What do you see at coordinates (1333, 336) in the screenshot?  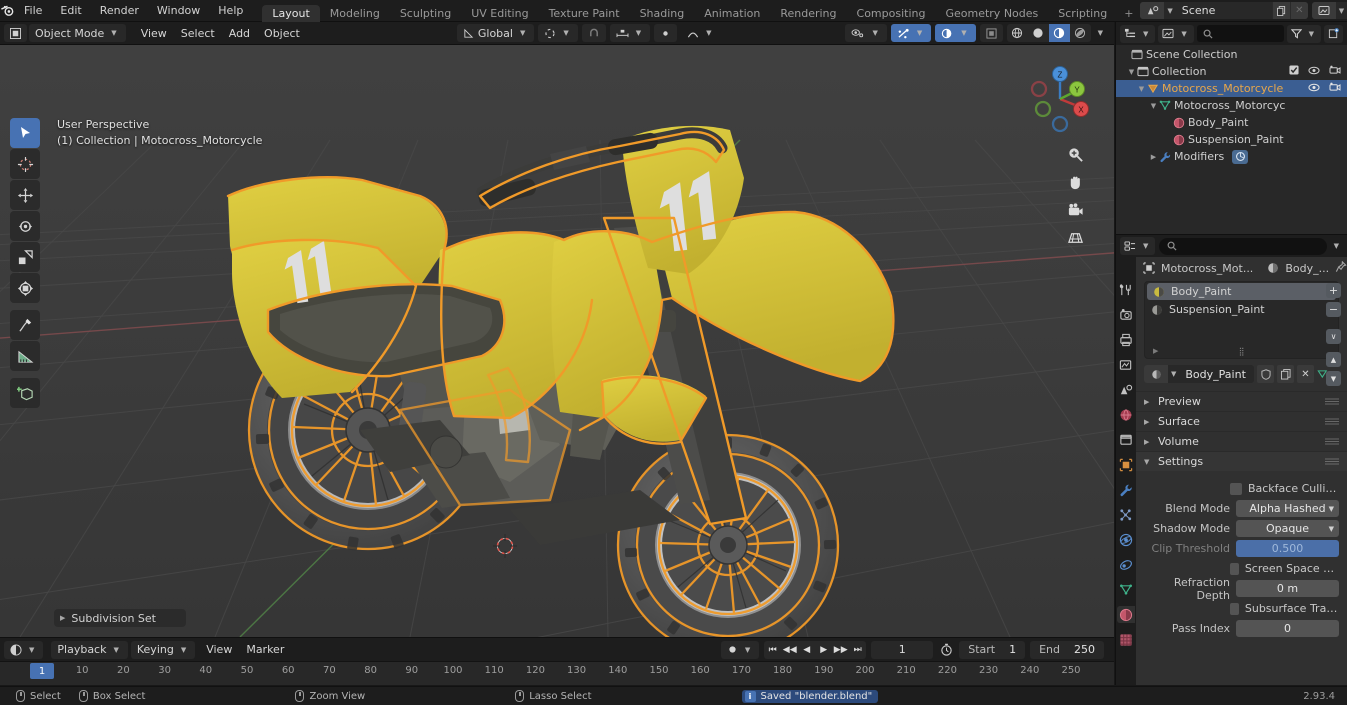 I see `slot-specials-button: ∨` at bounding box center [1333, 336].